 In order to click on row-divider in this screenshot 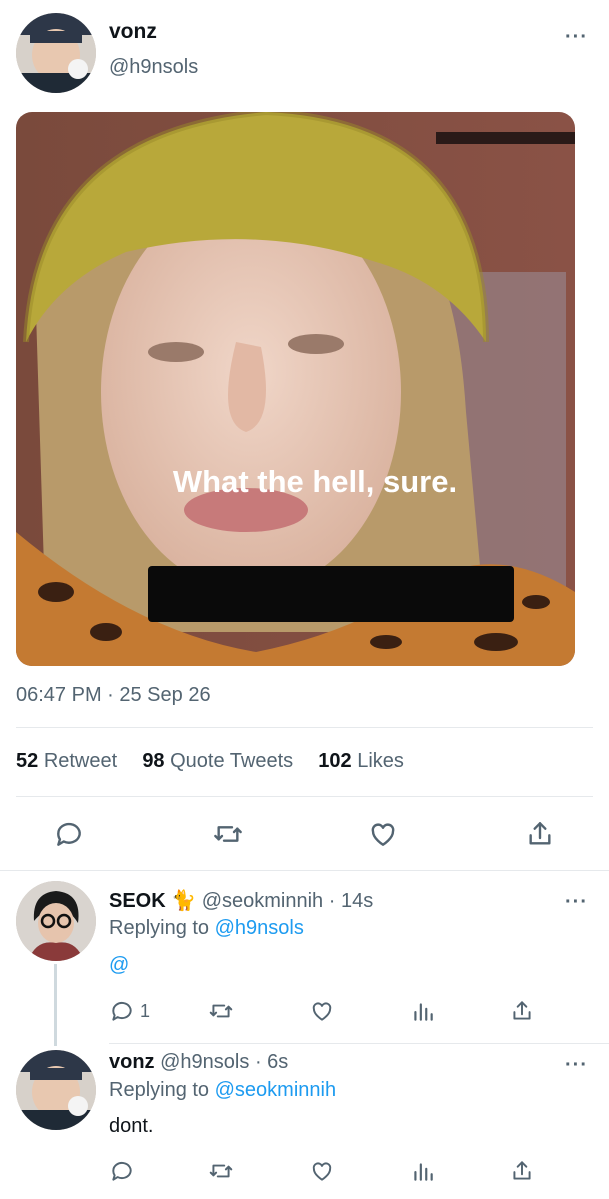, I will do `click(359, 1043)`.